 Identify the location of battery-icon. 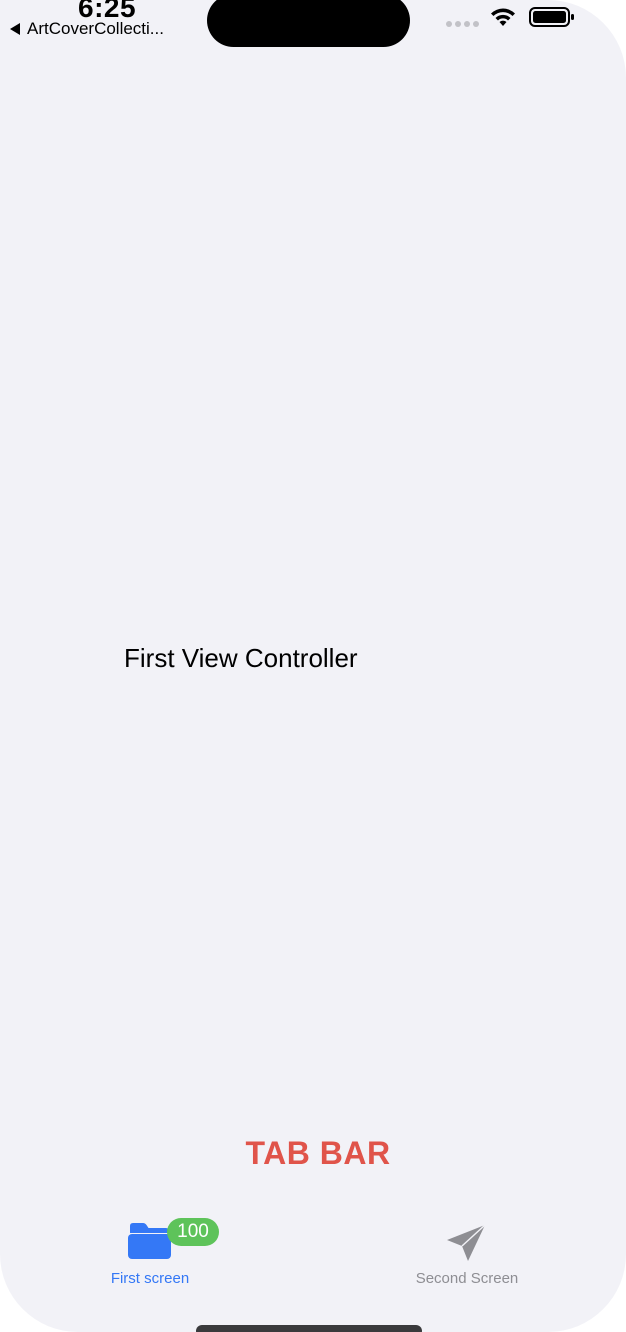
(551, 17).